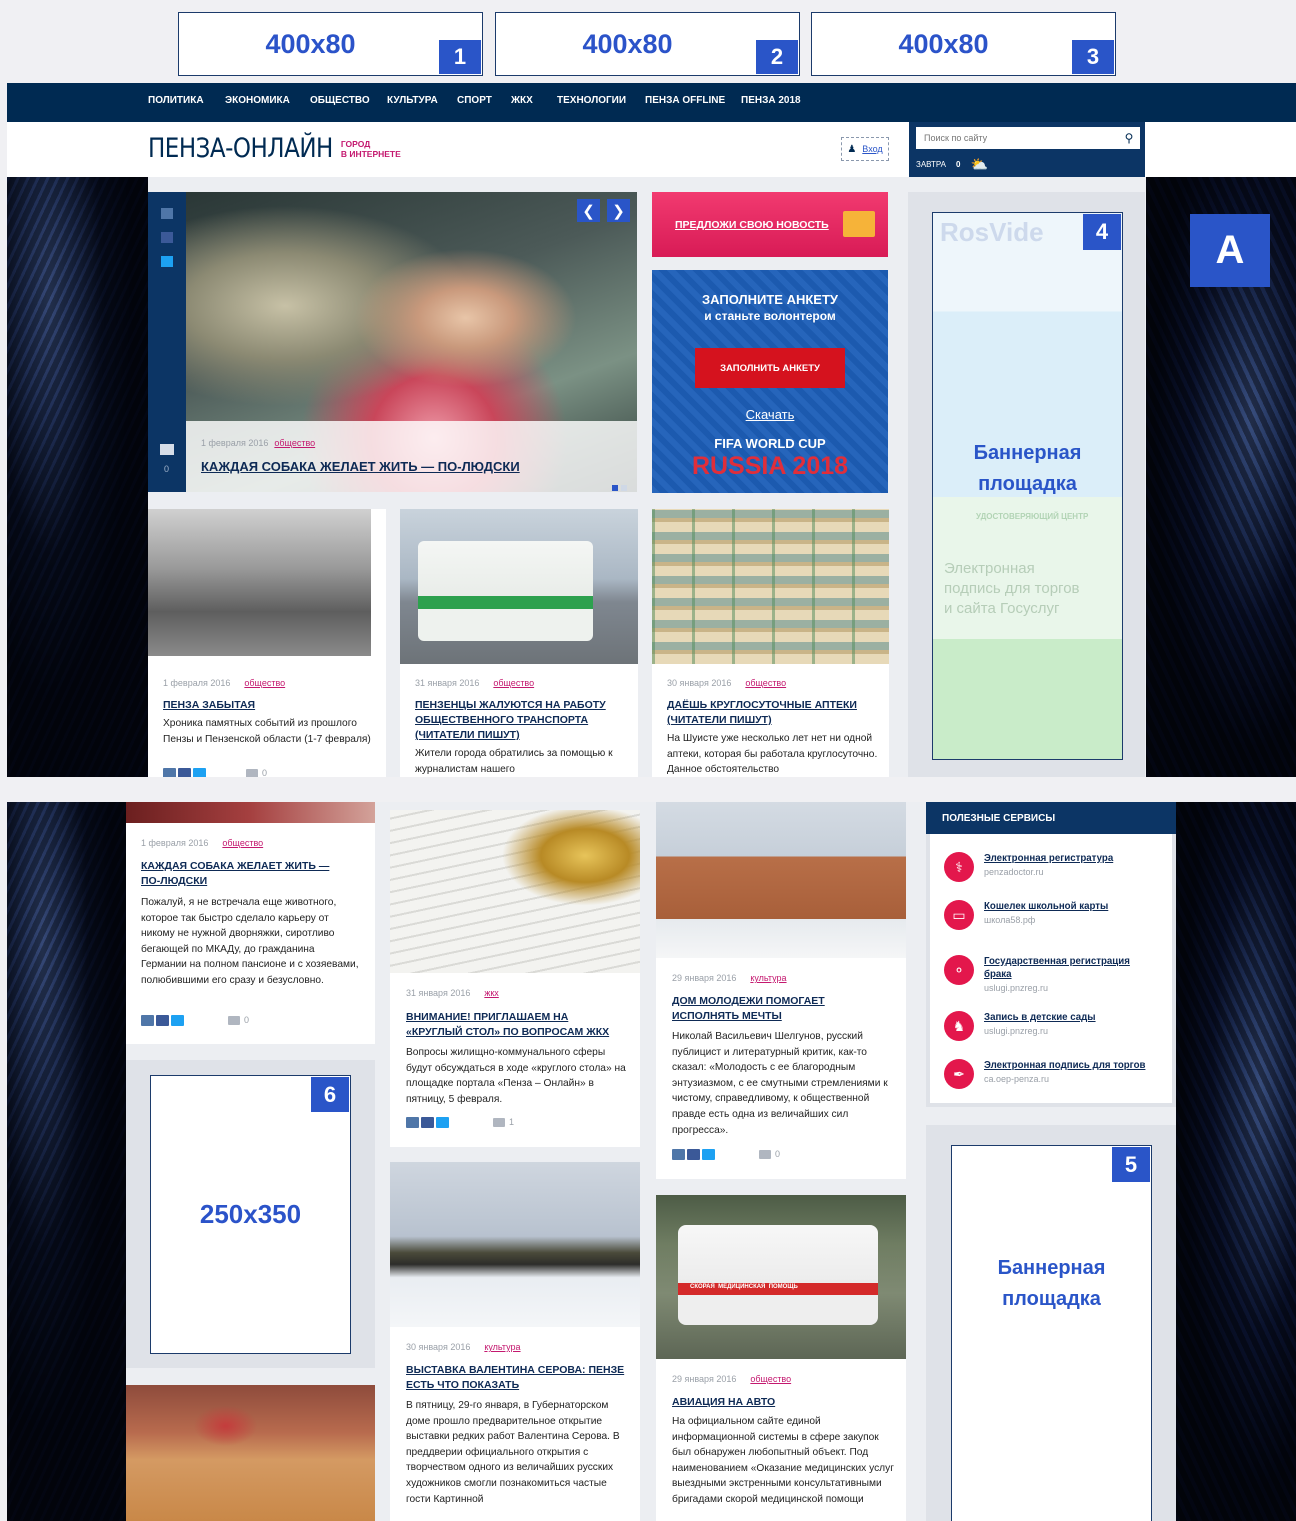  I want to click on search-box: ⚲, so click(1028, 138).